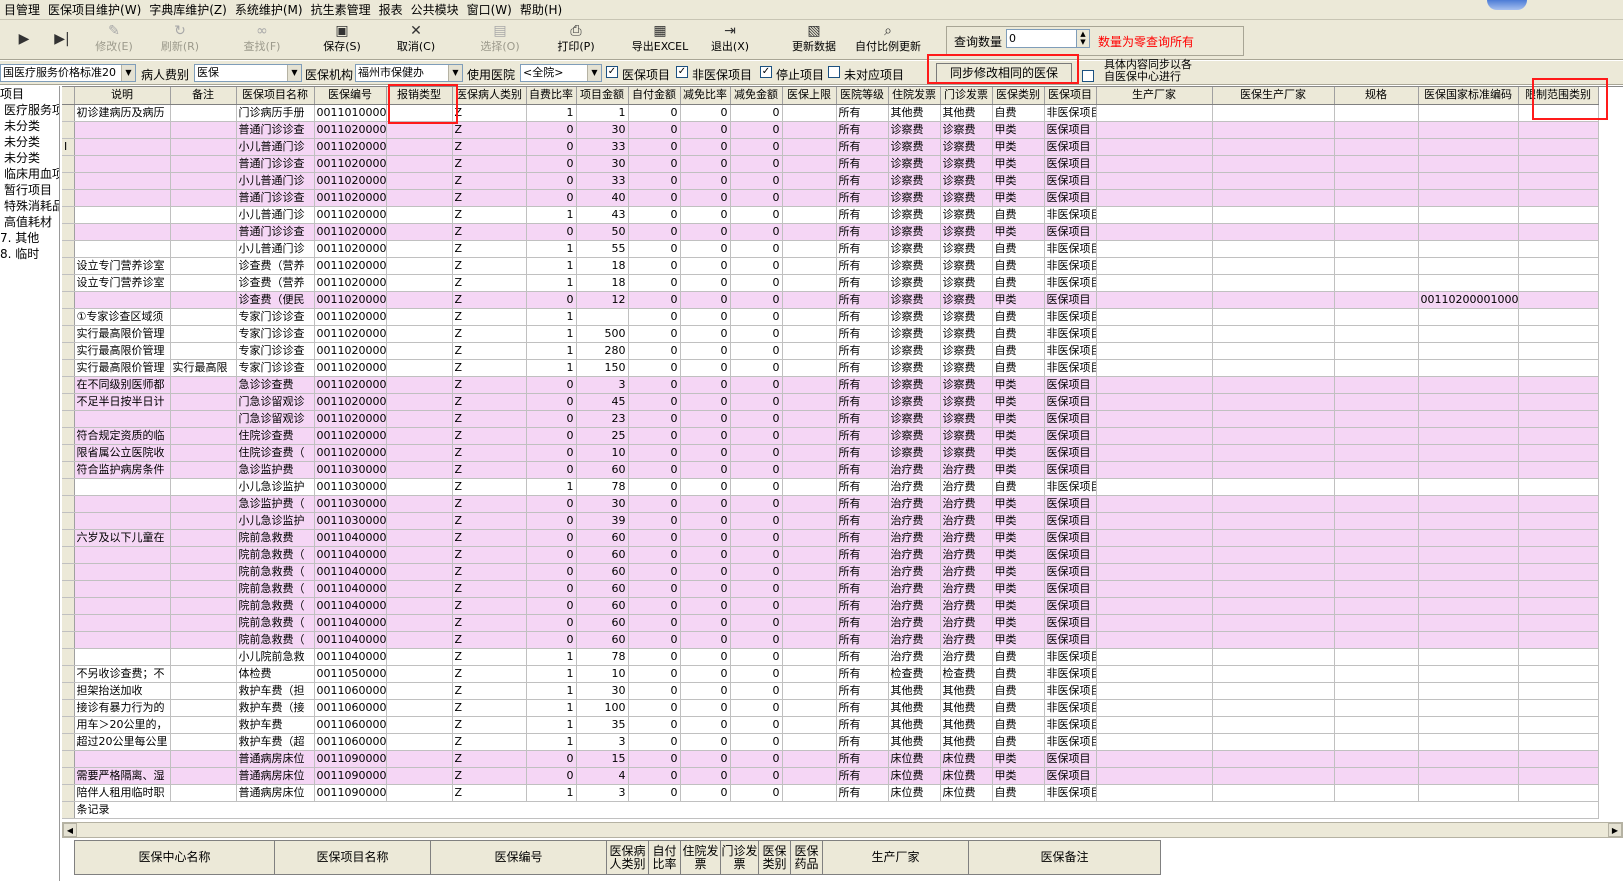 The width and height of the screenshot is (1623, 881). What do you see at coordinates (70, 830) in the screenshot?
I see `scroll-left-icon: ◀` at bounding box center [70, 830].